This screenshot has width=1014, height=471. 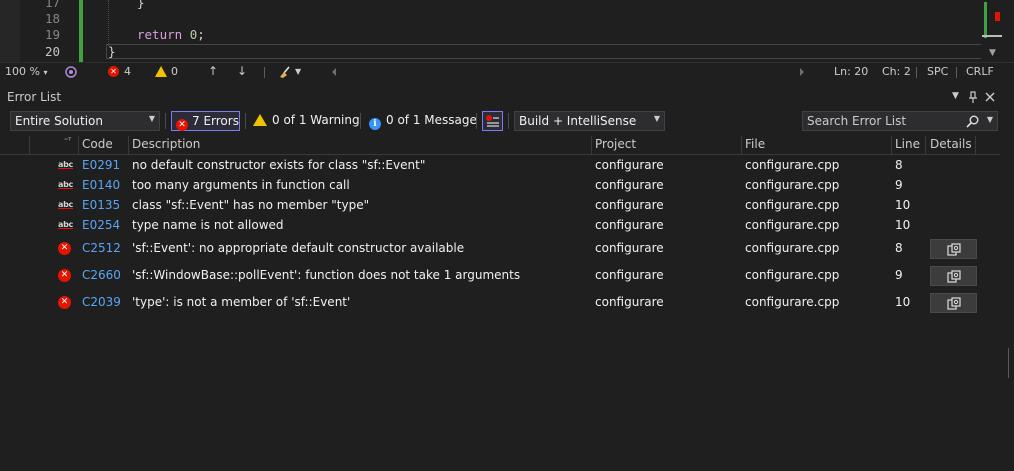 What do you see at coordinates (242, 71) in the screenshot?
I see `down-arrow-icon: ↓` at bounding box center [242, 71].